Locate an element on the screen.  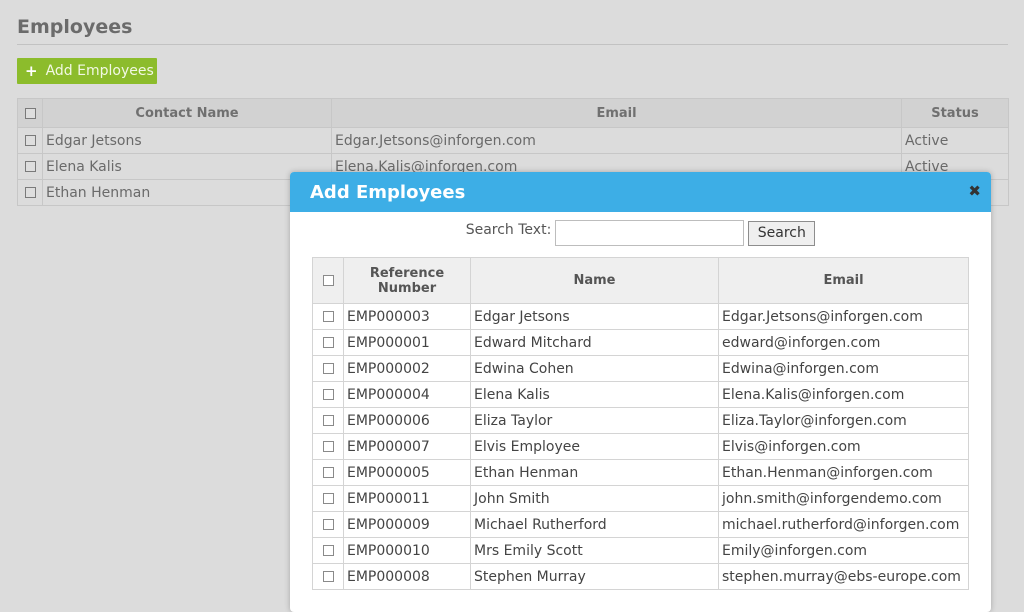
reference-number: EMP000009 is located at coordinates (407, 524).